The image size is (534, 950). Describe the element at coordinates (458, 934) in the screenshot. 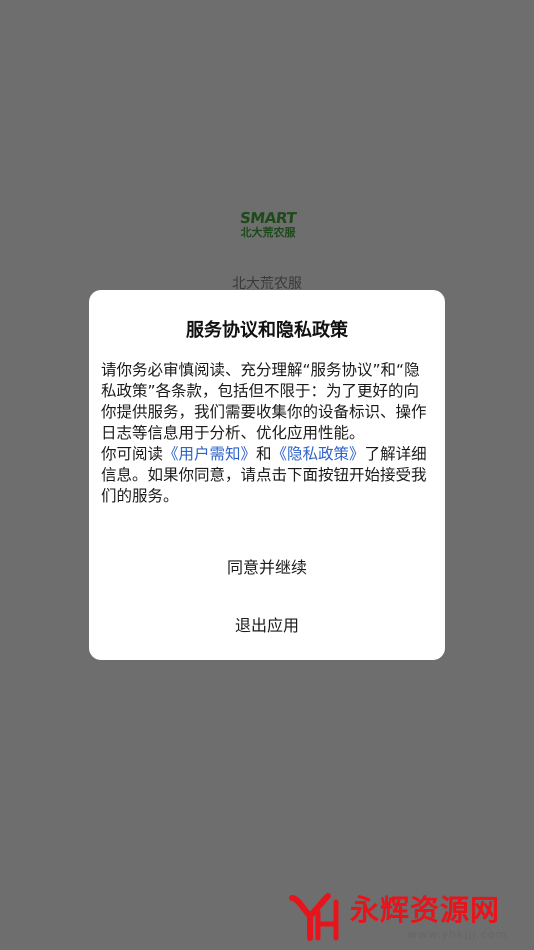

I see `watermark-url-text: www.yhkjjj.com` at that location.